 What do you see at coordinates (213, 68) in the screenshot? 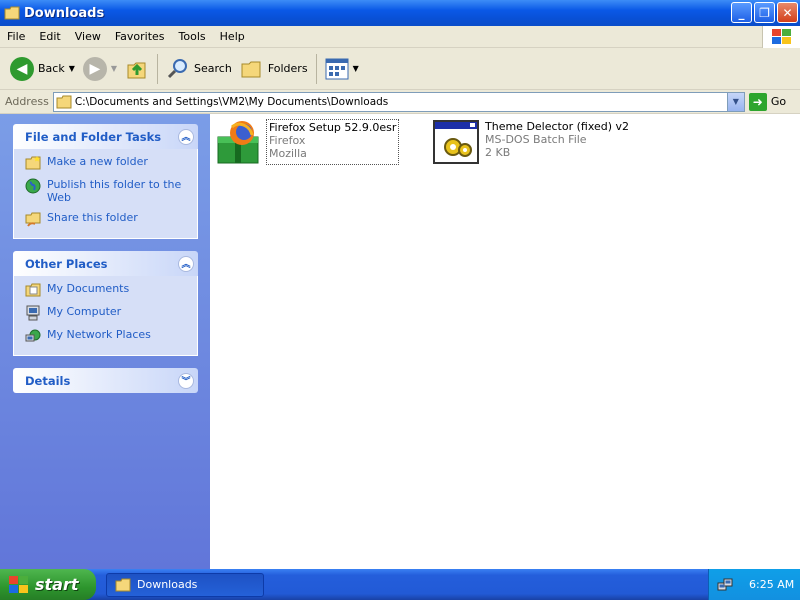
I see `search-label: Search` at bounding box center [213, 68].